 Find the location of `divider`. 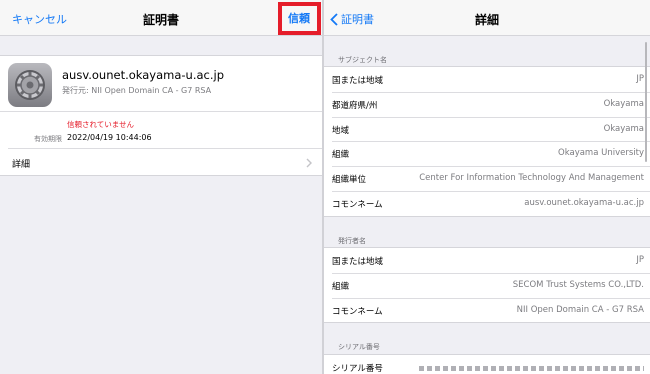

divider is located at coordinates (161, 111).